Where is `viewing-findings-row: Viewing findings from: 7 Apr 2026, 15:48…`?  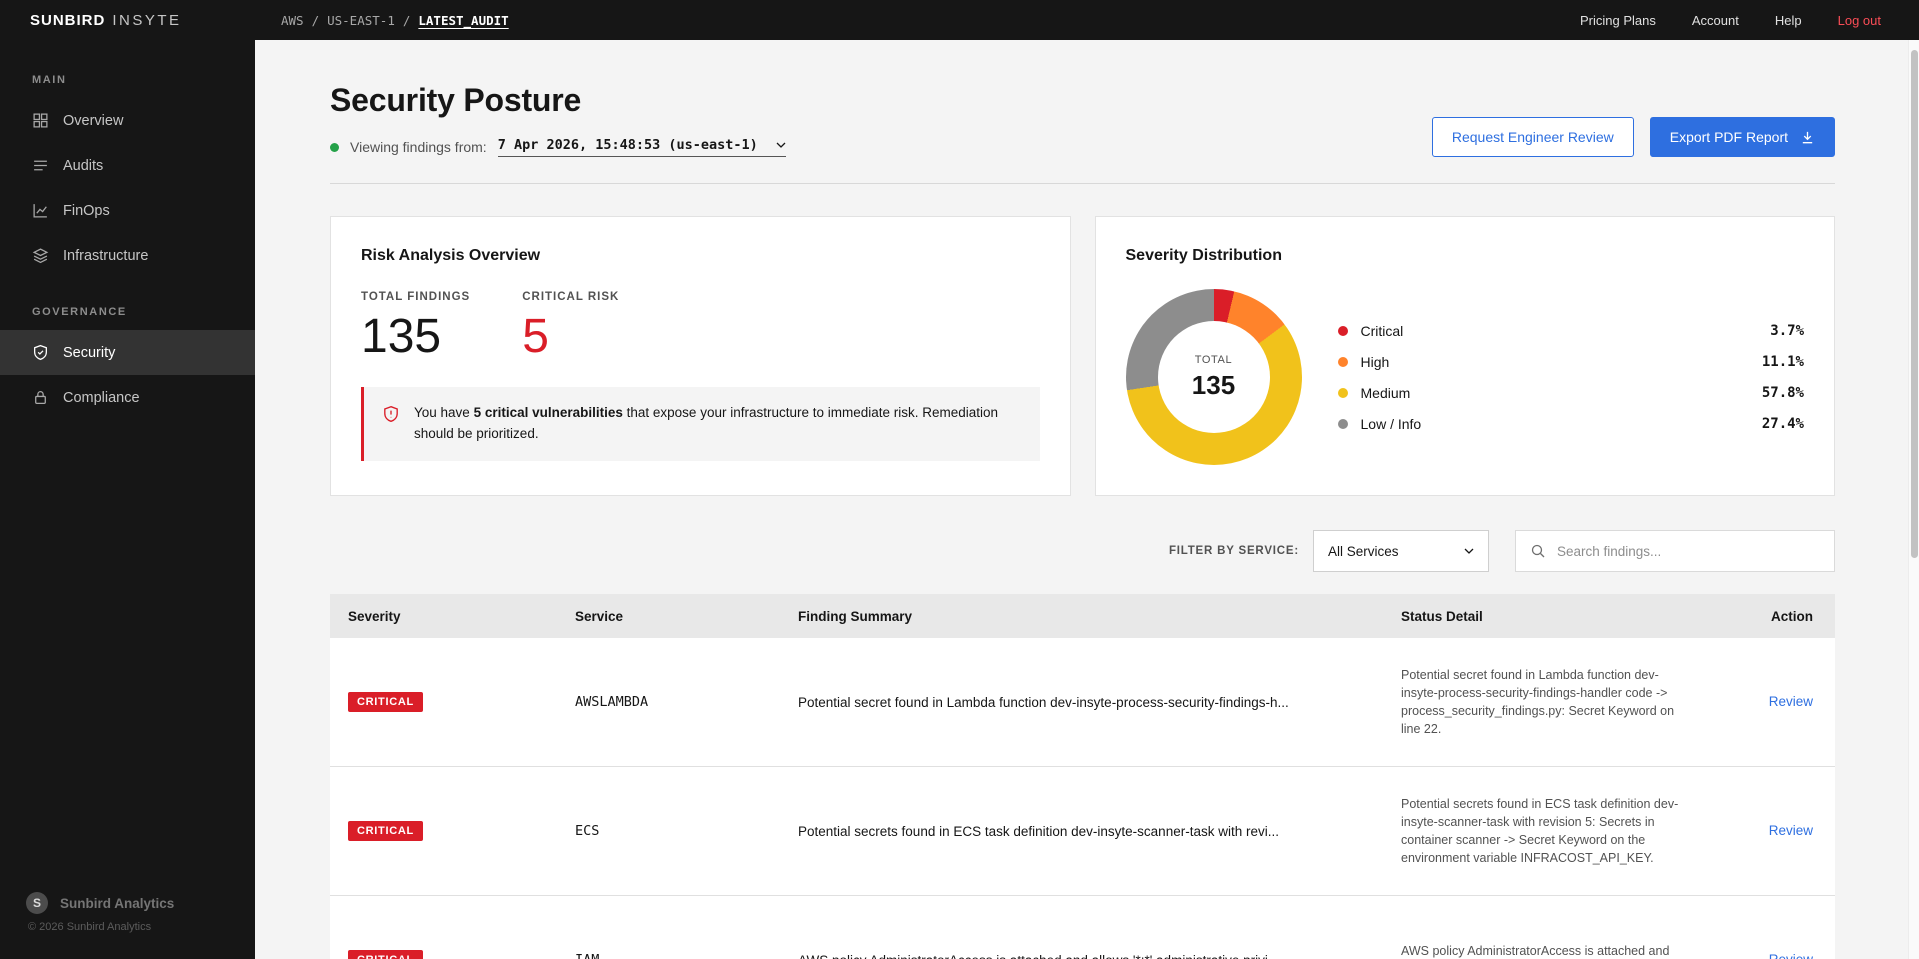 viewing-findings-row: Viewing findings from: 7 Apr 2026, 15:48… is located at coordinates (558, 147).